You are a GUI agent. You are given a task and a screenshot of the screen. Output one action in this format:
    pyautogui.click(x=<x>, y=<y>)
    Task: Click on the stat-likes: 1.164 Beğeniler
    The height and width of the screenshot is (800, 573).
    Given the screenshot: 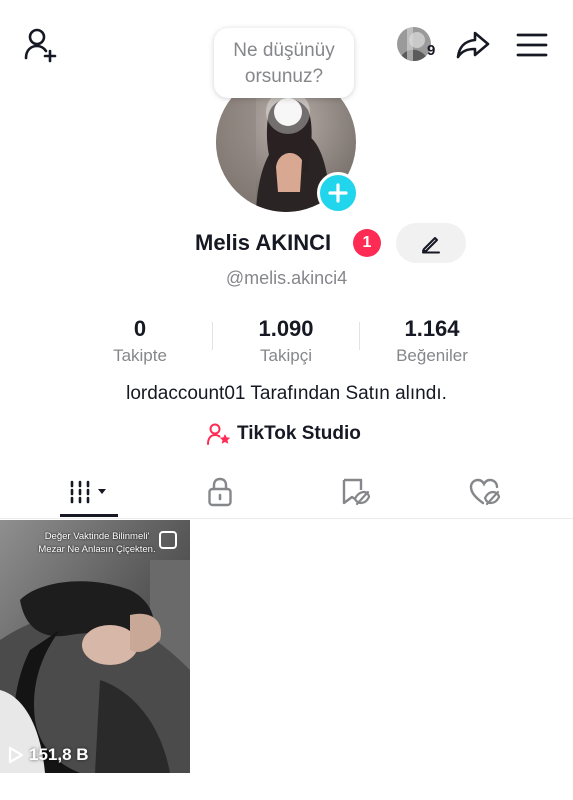 What is the action you would take?
    pyautogui.click(x=432, y=341)
    